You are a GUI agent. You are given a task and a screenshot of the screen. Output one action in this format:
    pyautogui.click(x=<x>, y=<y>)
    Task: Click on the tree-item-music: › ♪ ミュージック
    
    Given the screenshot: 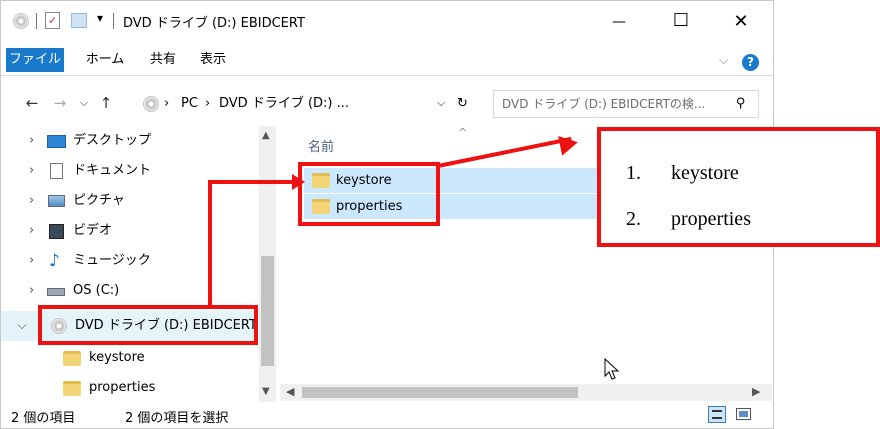 What is the action you would take?
    pyautogui.click(x=128, y=261)
    